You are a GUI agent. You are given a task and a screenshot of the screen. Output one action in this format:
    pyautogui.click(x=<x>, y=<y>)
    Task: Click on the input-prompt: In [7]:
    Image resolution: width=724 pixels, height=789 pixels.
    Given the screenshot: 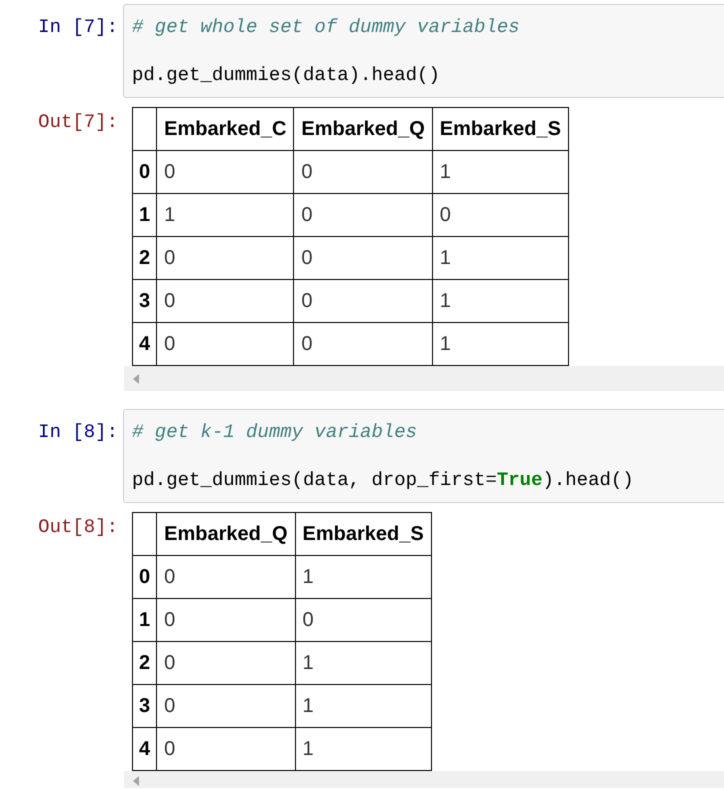 What is the action you would take?
    pyautogui.click(x=78, y=27)
    